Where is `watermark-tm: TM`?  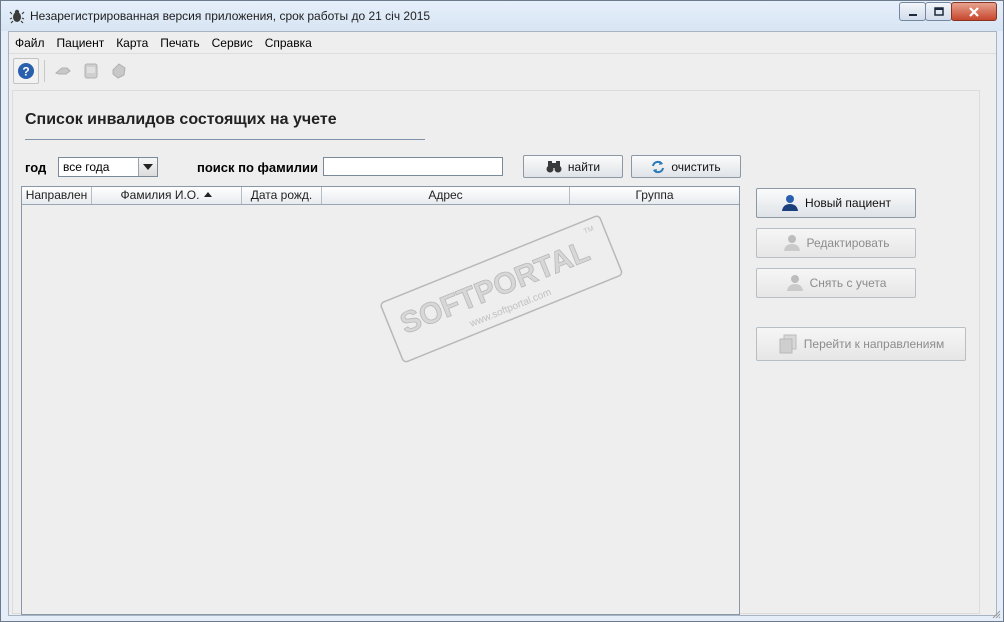
watermark-tm: TM is located at coordinates (589, 230).